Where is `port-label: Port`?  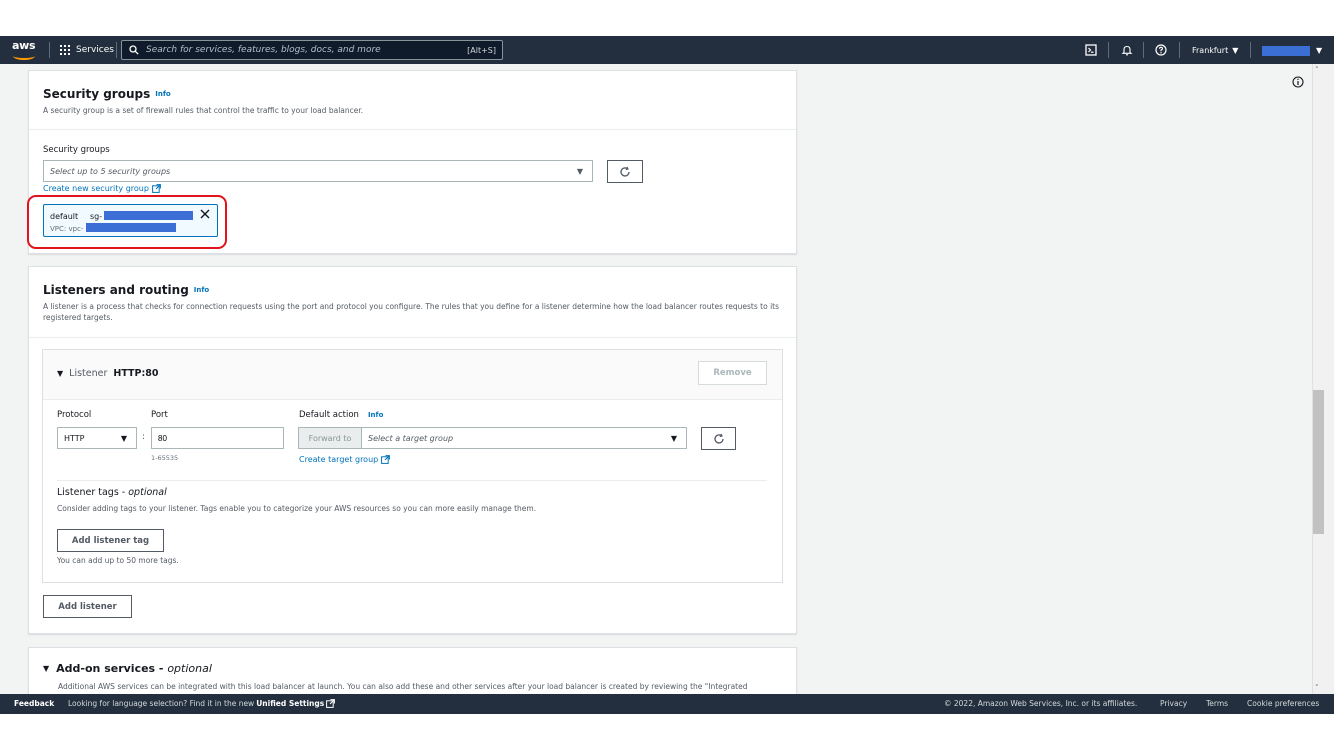 port-label: Port is located at coordinates (159, 415).